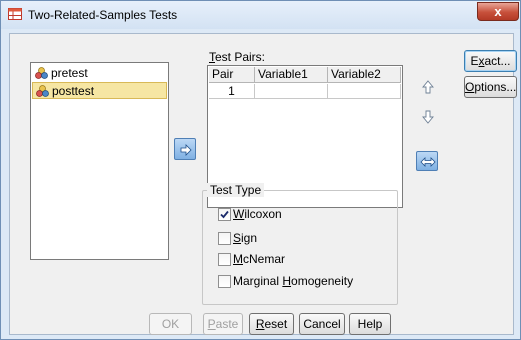 Image resolution: width=521 pixels, height=340 pixels. I want to click on app-icon, so click(15, 14).